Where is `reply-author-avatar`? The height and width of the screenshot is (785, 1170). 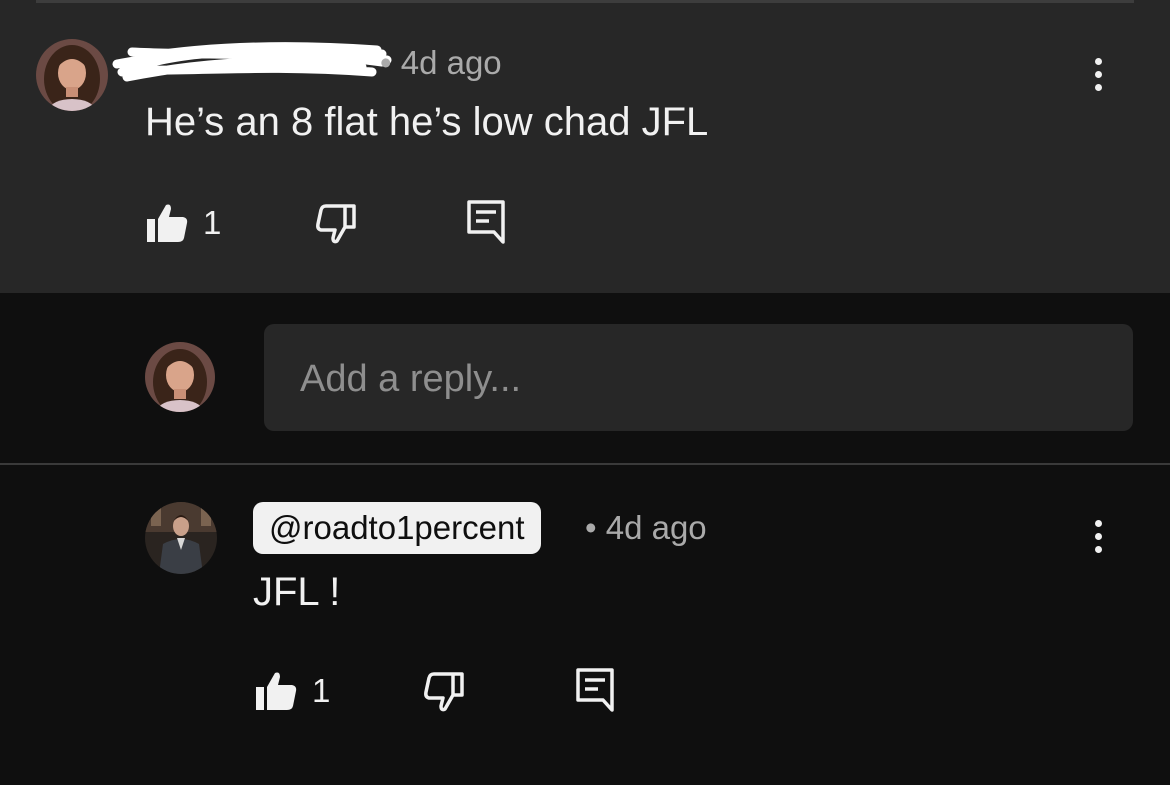
reply-author-avatar is located at coordinates (181, 538).